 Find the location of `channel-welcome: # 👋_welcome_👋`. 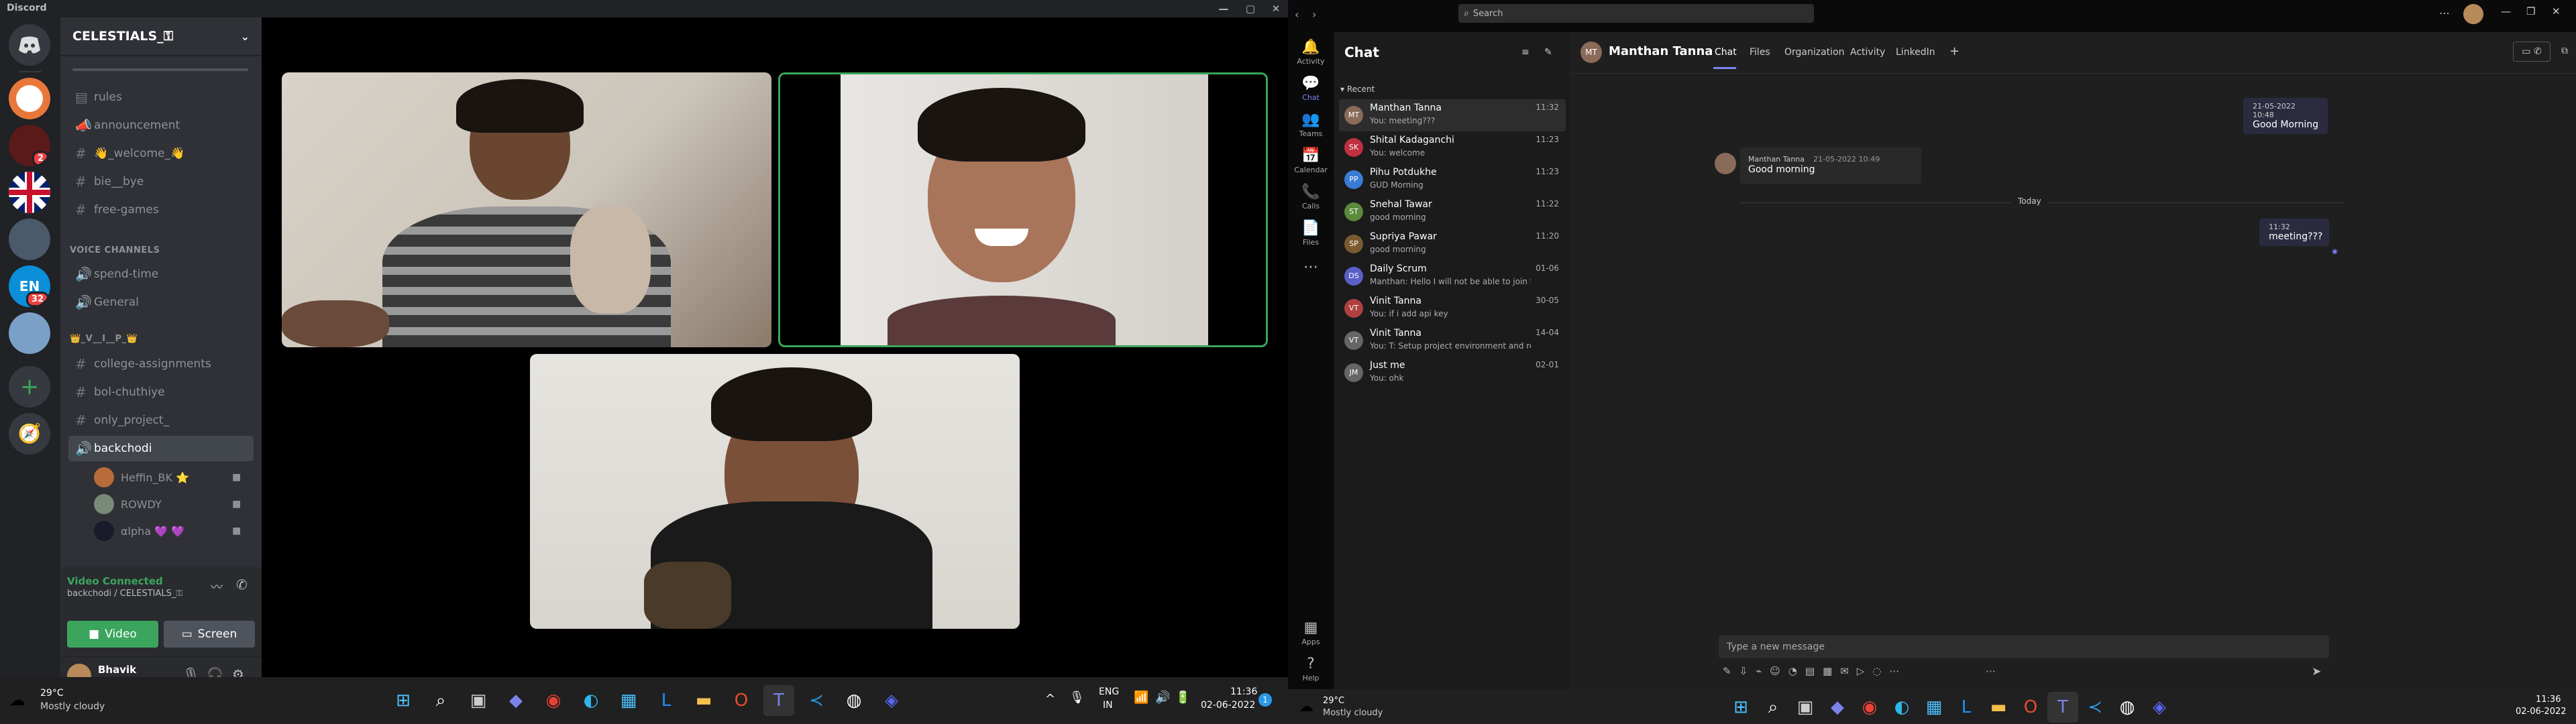

channel-welcome: # 👋_welcome_👋 is located at coordinates (161, 153).